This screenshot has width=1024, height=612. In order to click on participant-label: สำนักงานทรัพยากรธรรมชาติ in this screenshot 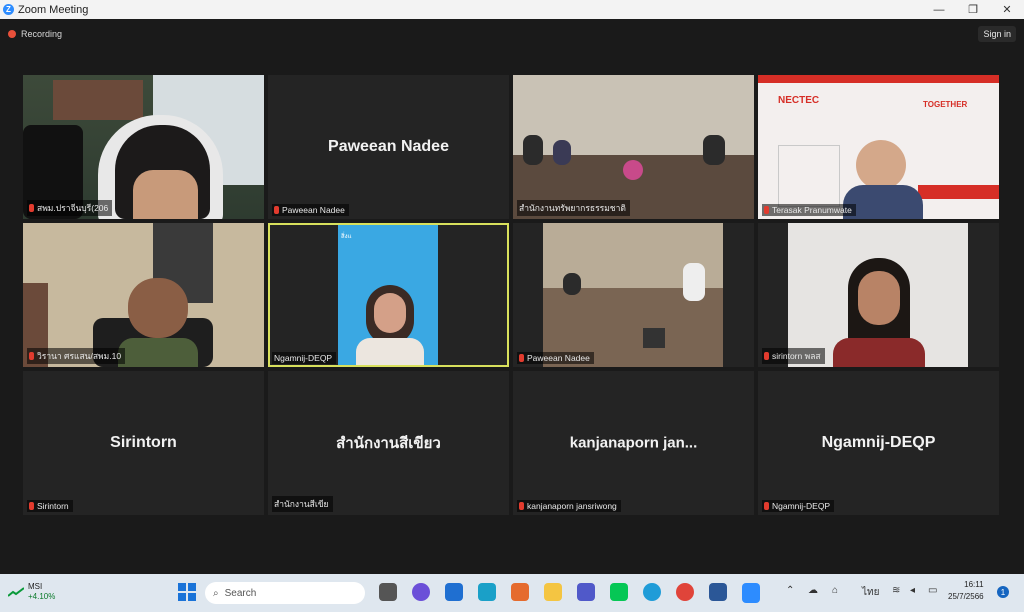, I will do `click(573, 208)`.